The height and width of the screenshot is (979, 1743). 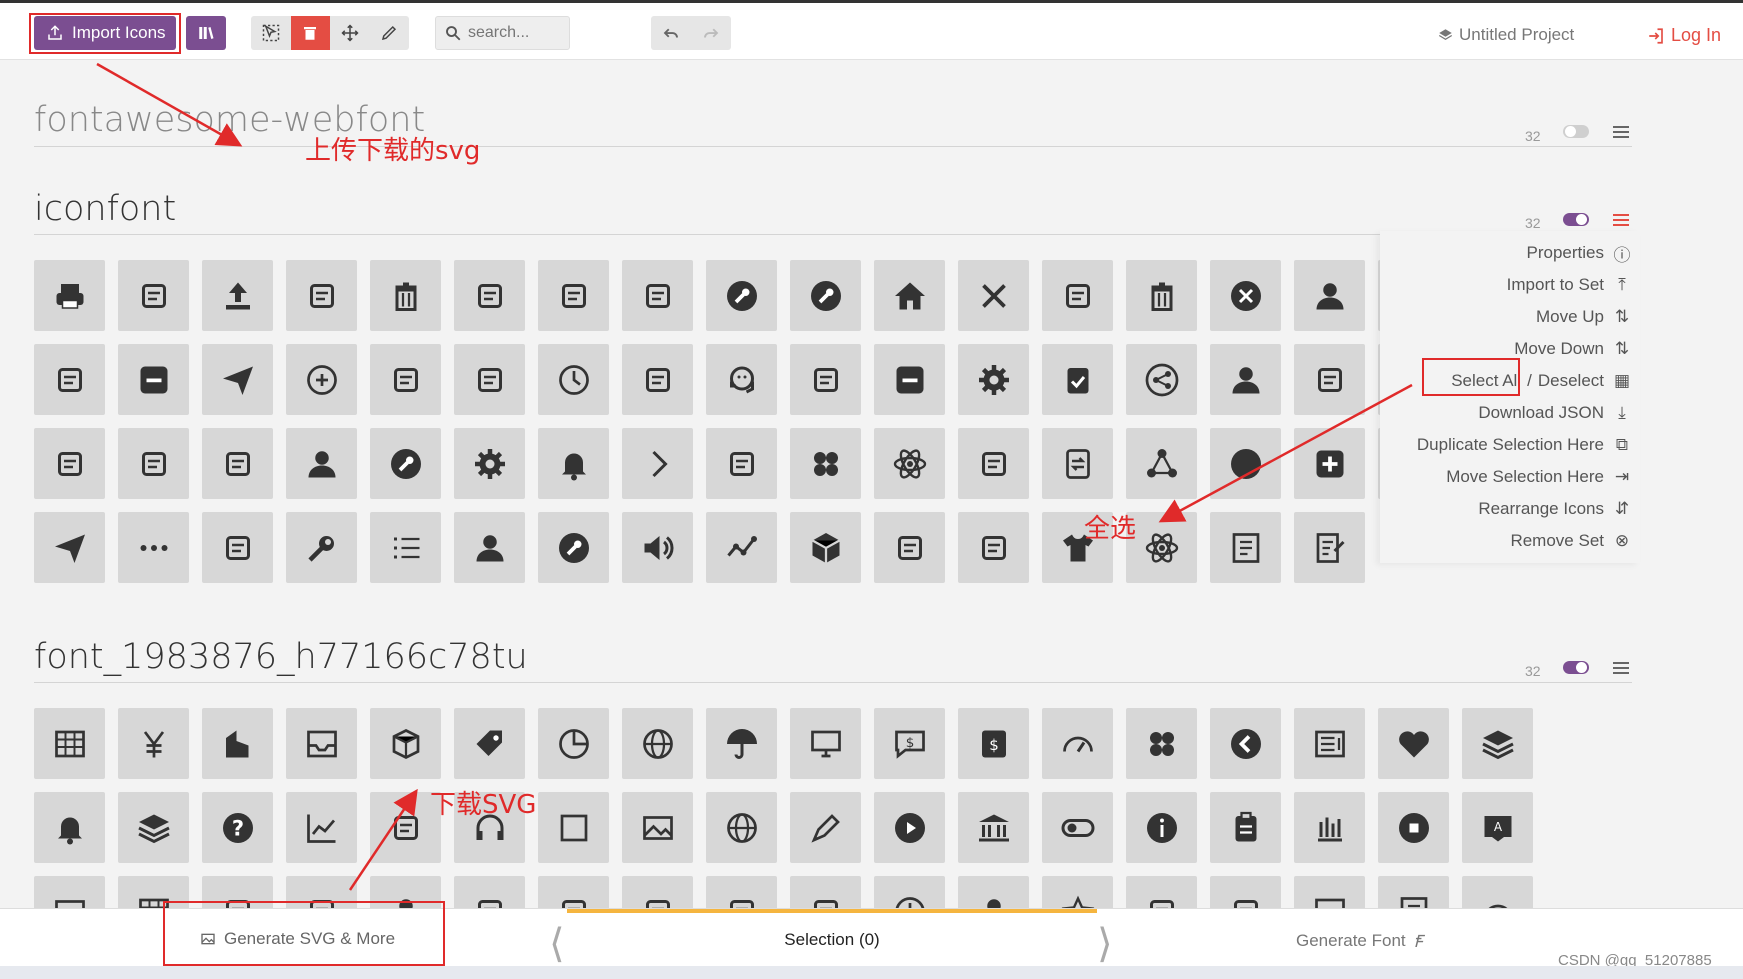 What do you see at coordinates (169, 104) in the screenshot?
I see `arrow-to-upload` at bounding box center [169, 104].